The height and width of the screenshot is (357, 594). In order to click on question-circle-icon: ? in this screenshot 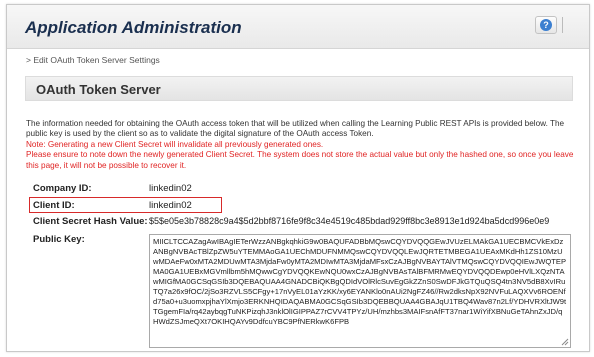, I will do `click(546, 25)`.